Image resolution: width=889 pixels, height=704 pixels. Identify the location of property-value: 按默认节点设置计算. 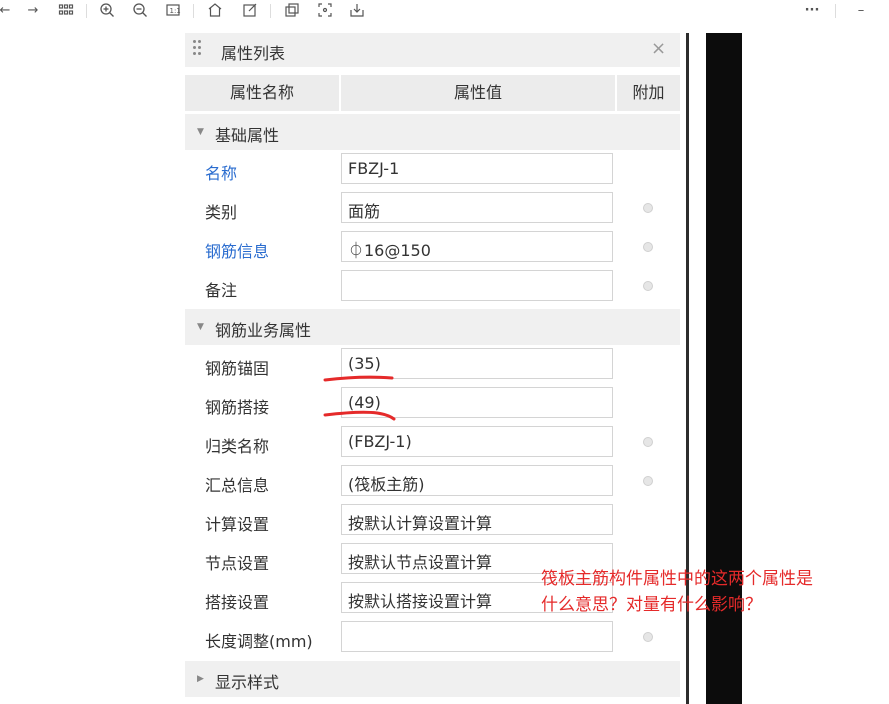
(420, 562).